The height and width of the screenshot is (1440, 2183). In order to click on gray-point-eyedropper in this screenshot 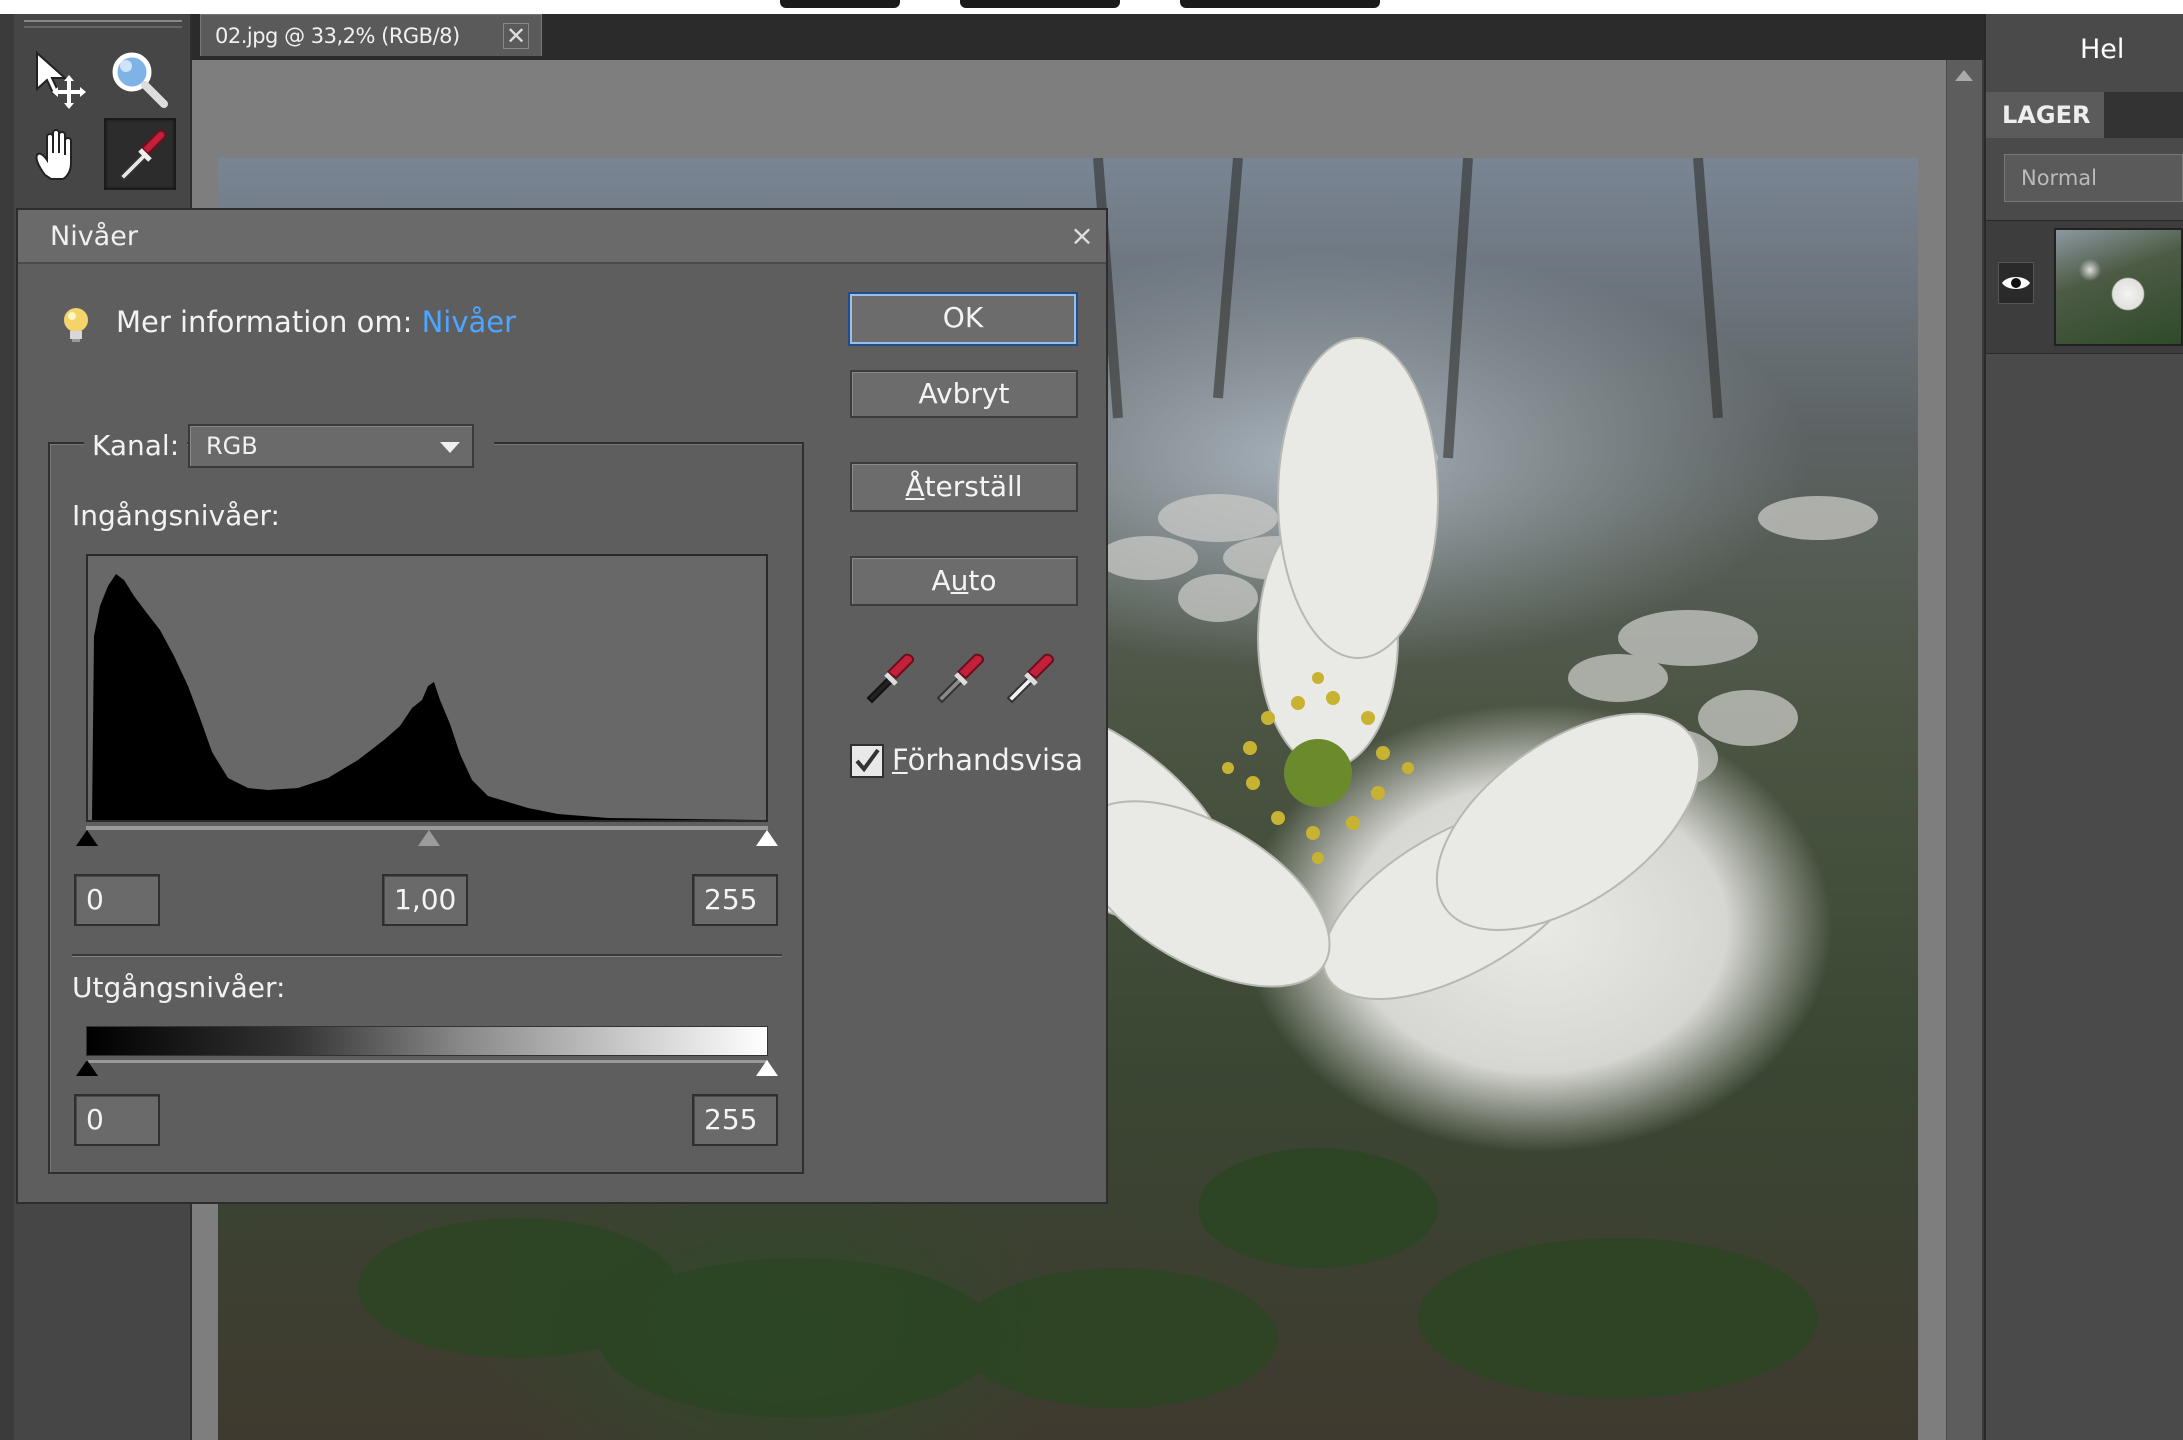, I will do `click(960, 675)`.